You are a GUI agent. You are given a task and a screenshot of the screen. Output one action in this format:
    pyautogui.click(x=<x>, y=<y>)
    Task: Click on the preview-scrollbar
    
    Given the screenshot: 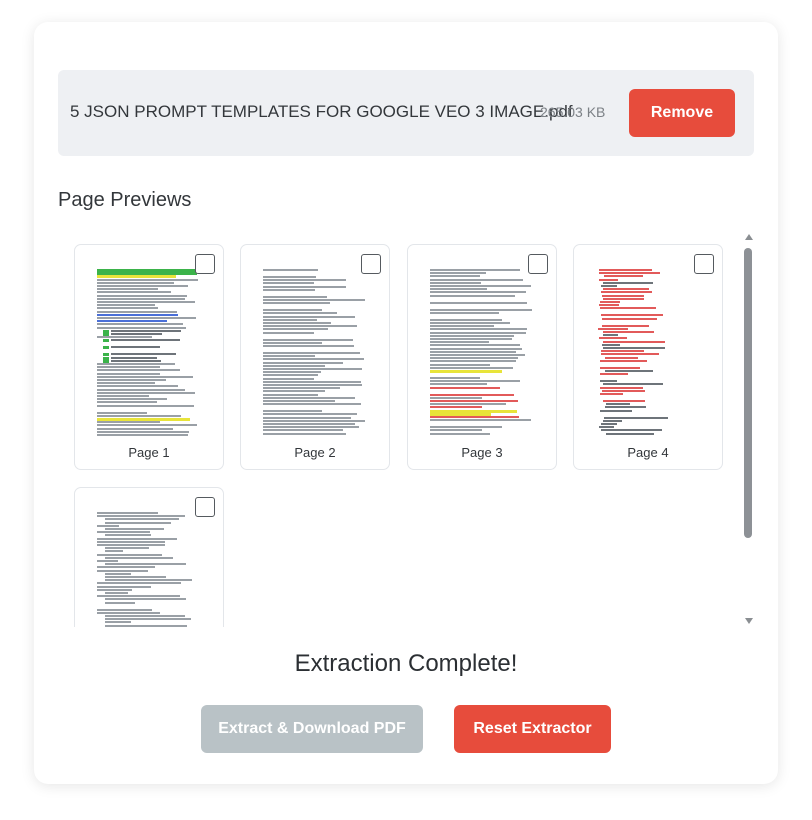 What is the action you would take?
    pyautogui.click(x=748, y=429)
    